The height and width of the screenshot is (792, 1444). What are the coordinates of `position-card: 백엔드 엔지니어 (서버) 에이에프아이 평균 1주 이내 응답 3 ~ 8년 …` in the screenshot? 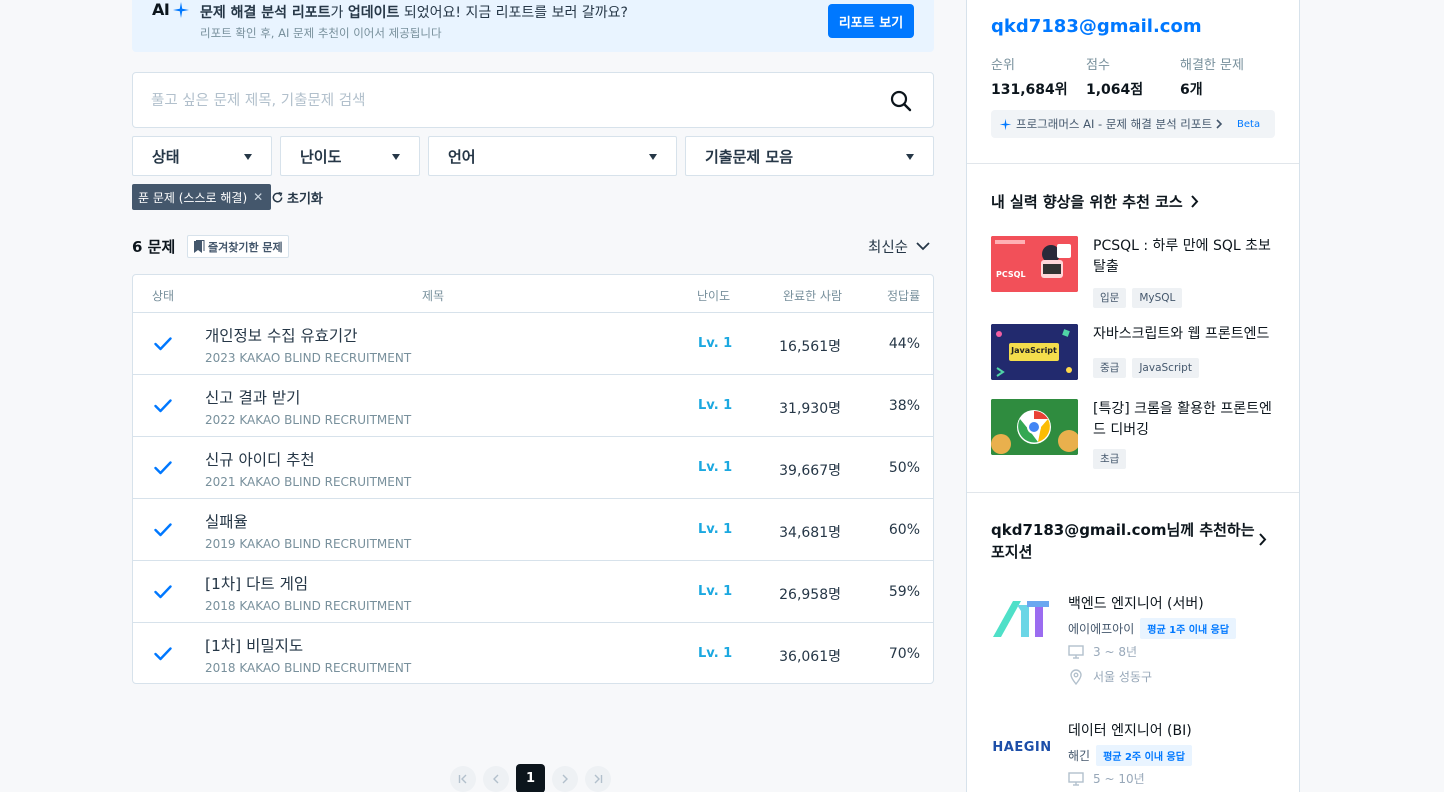 It's located at (1136, 643).